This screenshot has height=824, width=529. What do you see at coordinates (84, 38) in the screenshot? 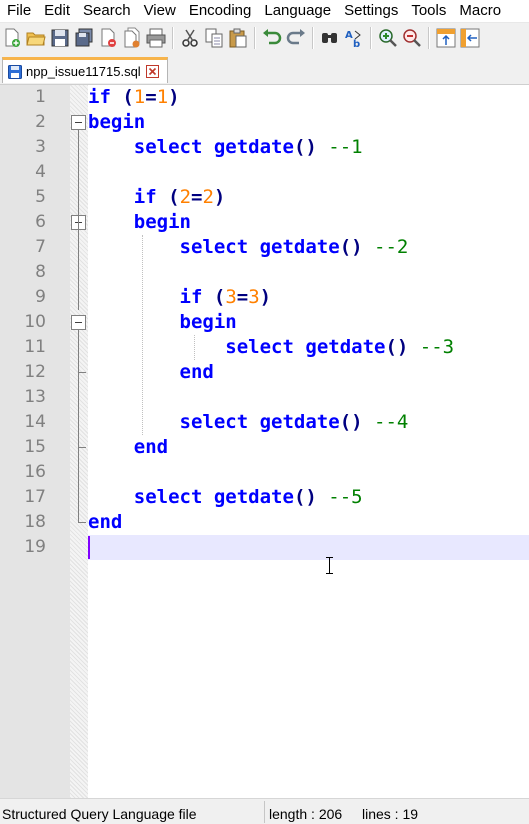
I see `save-all-icon` at bounding box center [84, 38].